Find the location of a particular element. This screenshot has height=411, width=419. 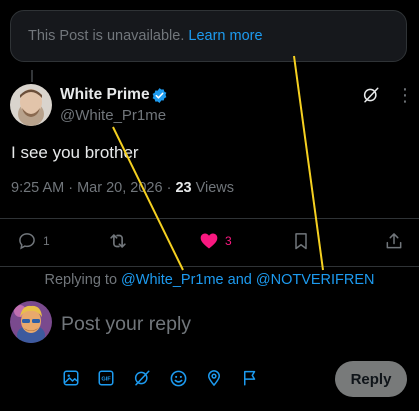

gif-icon: GIF is located at coordinates (106, 378).